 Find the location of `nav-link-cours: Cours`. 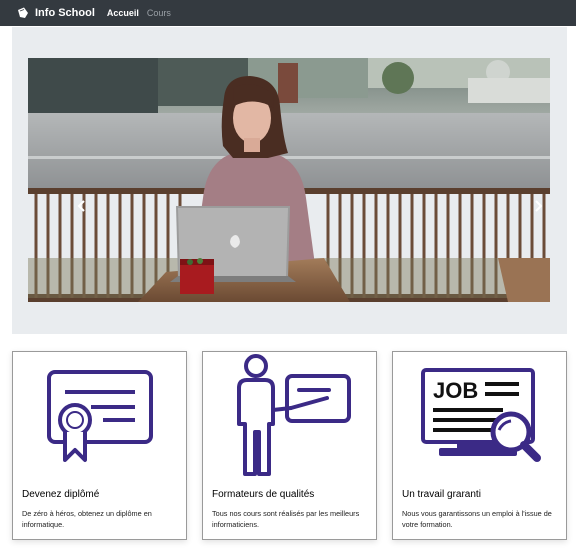

nav-link-cours: Cours is located at coordinates (159, 13).